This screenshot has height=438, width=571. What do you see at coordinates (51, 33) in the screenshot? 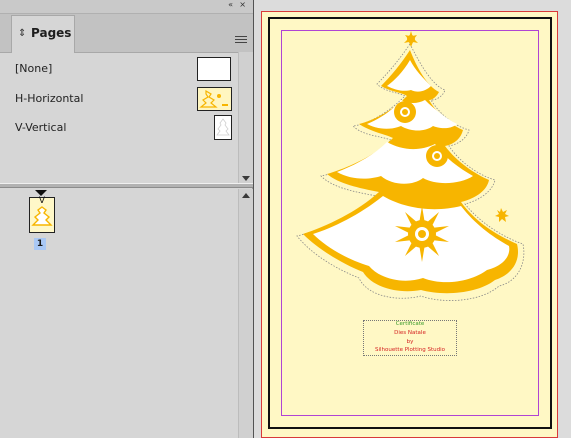
I see `tab-pages-label: Pages` at bounding box center [51, 33].